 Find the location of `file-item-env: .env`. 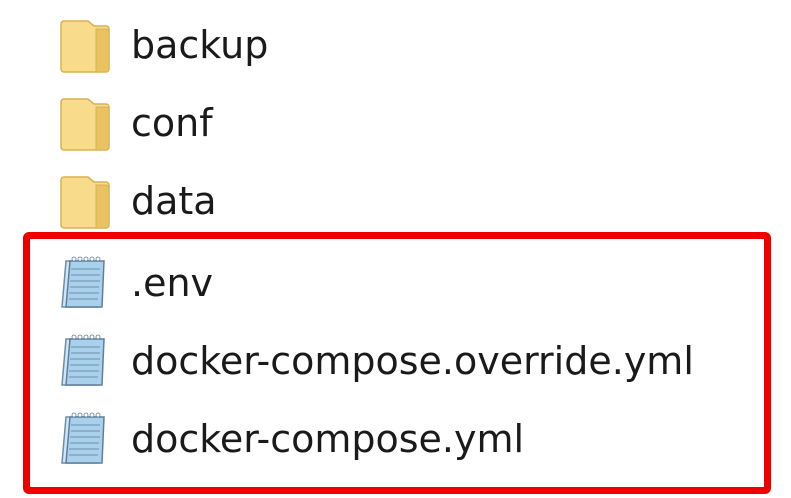

file-item-env: .env is located at coordinates (135, 283).